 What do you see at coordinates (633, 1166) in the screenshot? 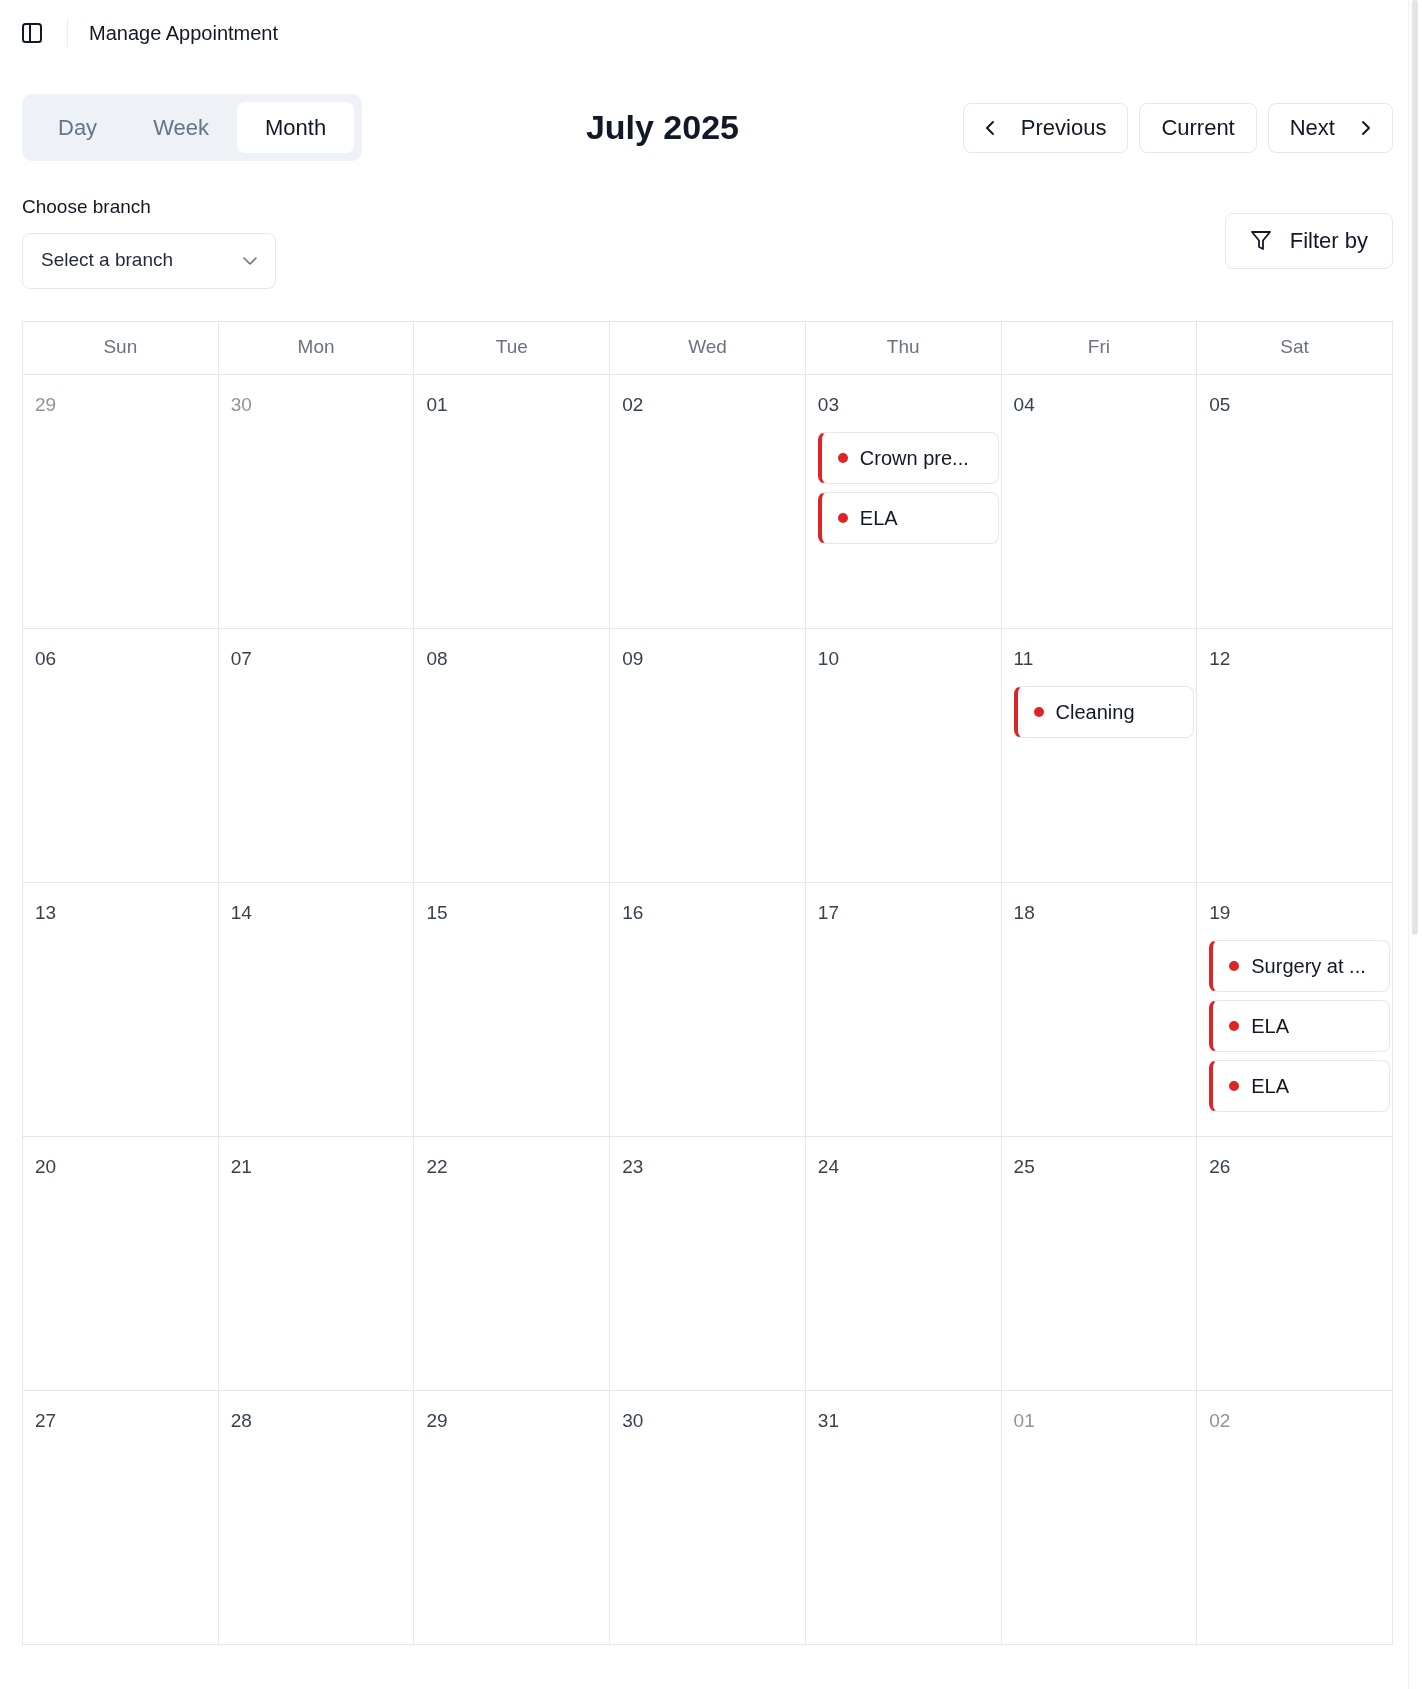
I see `day-number: 23` at bounding box center [633, 1166].